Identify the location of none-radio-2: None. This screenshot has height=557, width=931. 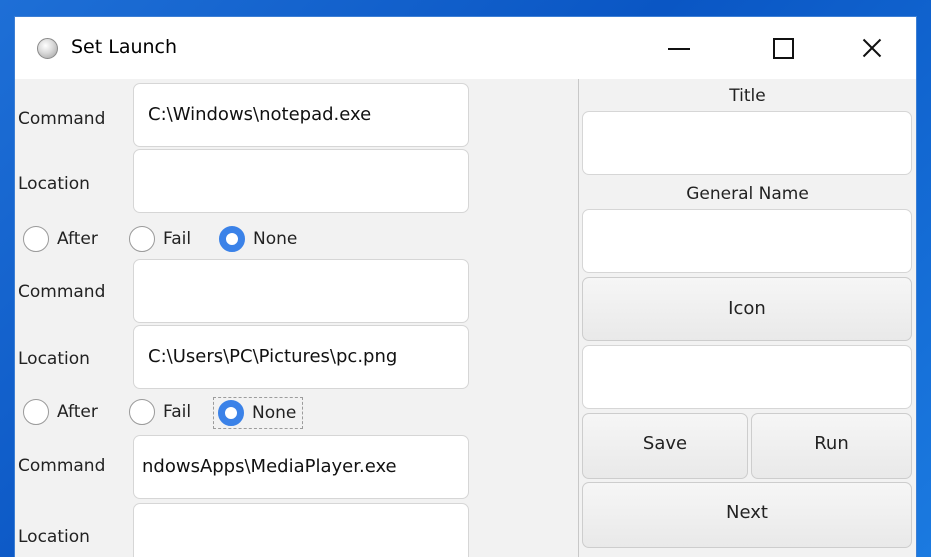
(258, 413).